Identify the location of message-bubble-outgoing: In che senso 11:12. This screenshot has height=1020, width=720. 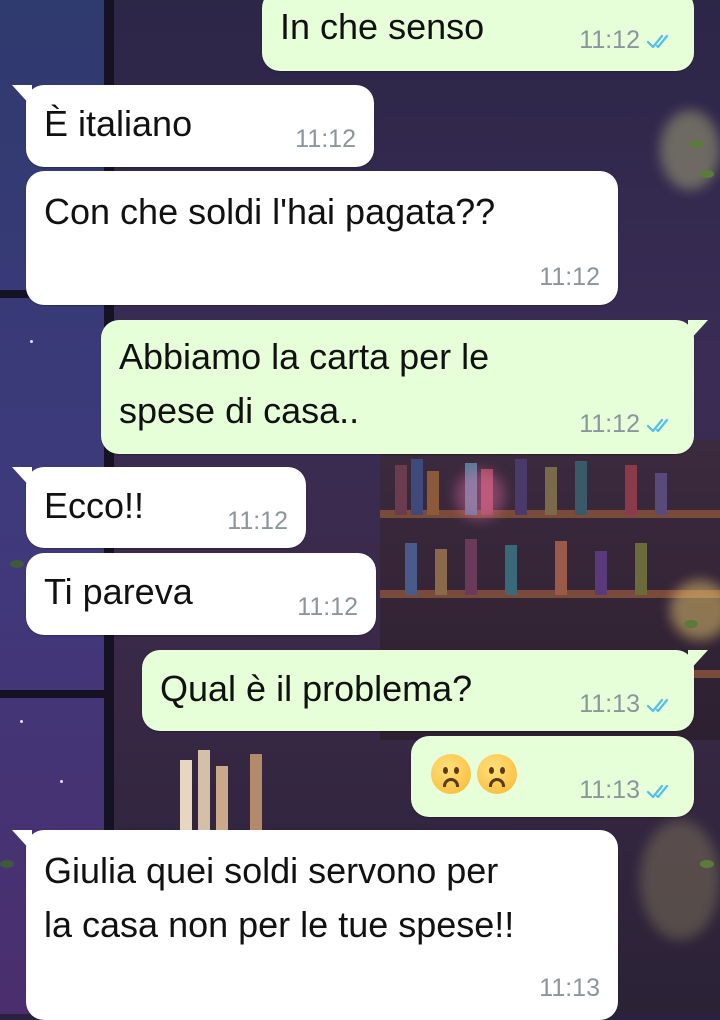
(478, 35).